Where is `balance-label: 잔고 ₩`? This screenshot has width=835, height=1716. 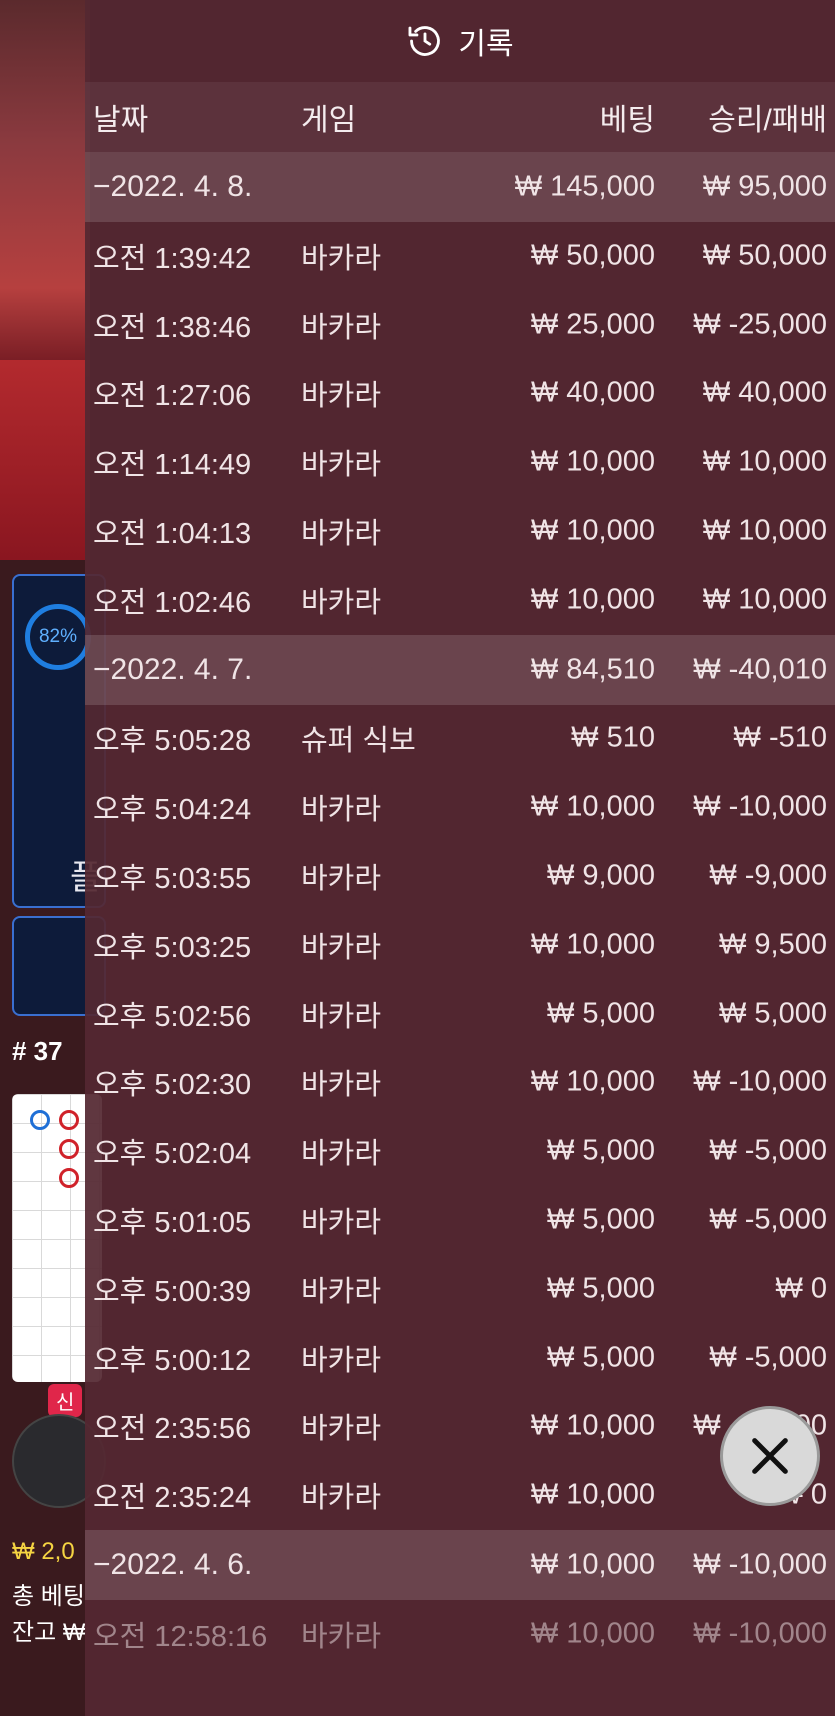 balance-label: 잔고 ₩ is located at coordinates (49, 1632).